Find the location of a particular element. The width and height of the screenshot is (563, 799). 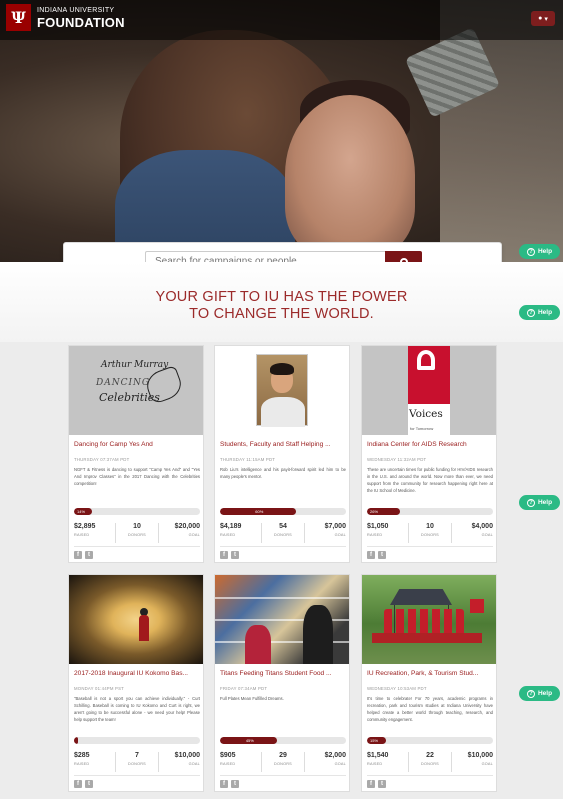

campaign-image: Voices for Tomorrow is located at coordinates (429, 390).